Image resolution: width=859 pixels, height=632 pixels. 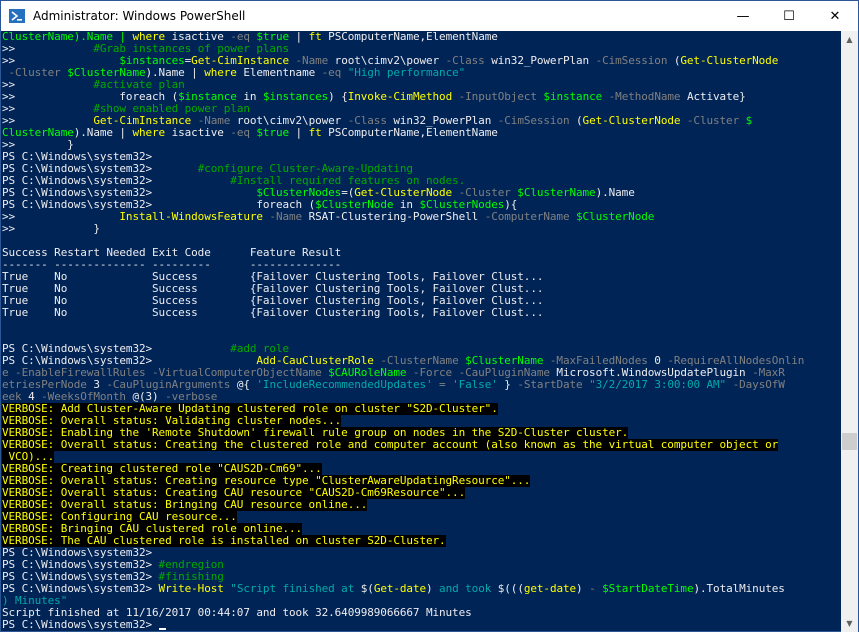 What do you see at coordinates (38, 133) in the screenshot?
I see `console-text: ClusterName` at bounding box center [38, 133].